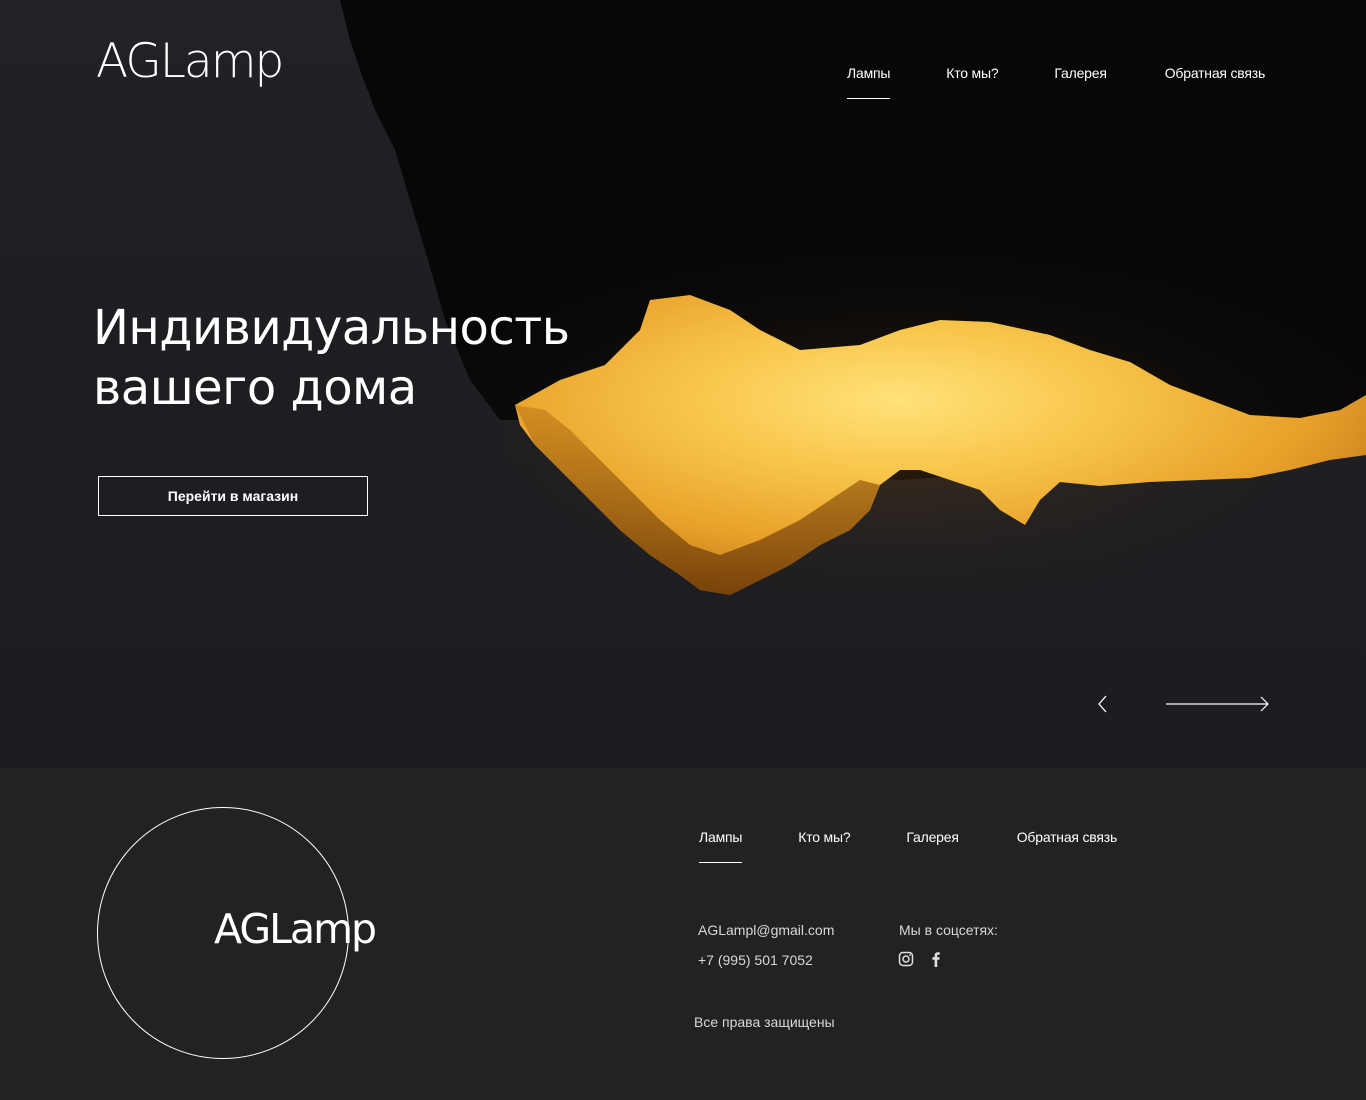 This screenshot has width=1366, height=1100. I want to click on headline-line-1: Индивидуальность, so click(331, 328).